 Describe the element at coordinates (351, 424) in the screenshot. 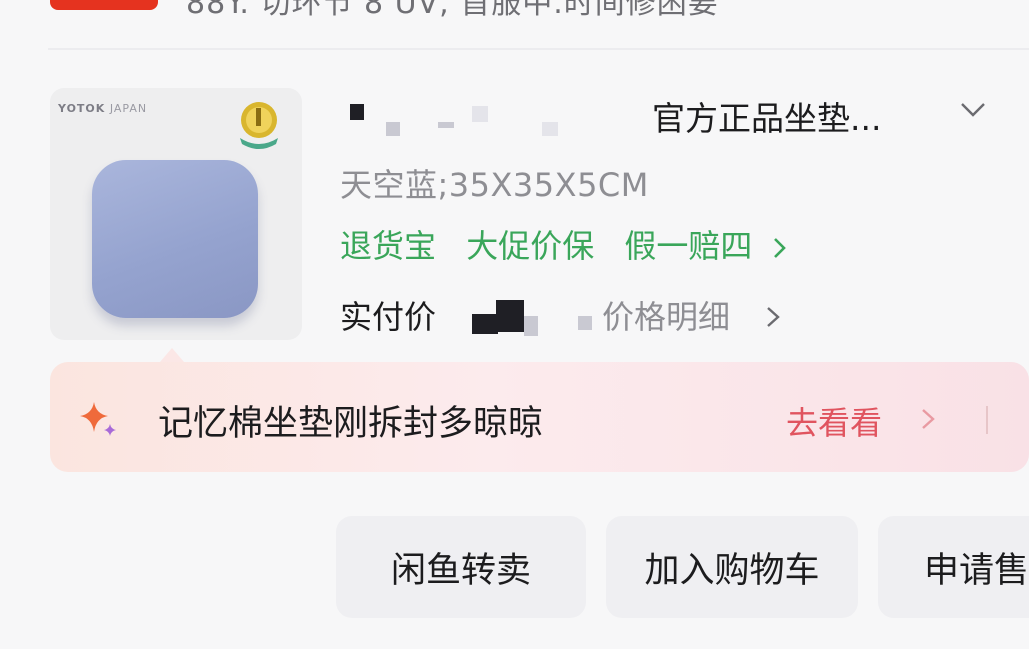

I see `tip-text: 记忆棉坐垫刚拆封多晾晾` at that location.